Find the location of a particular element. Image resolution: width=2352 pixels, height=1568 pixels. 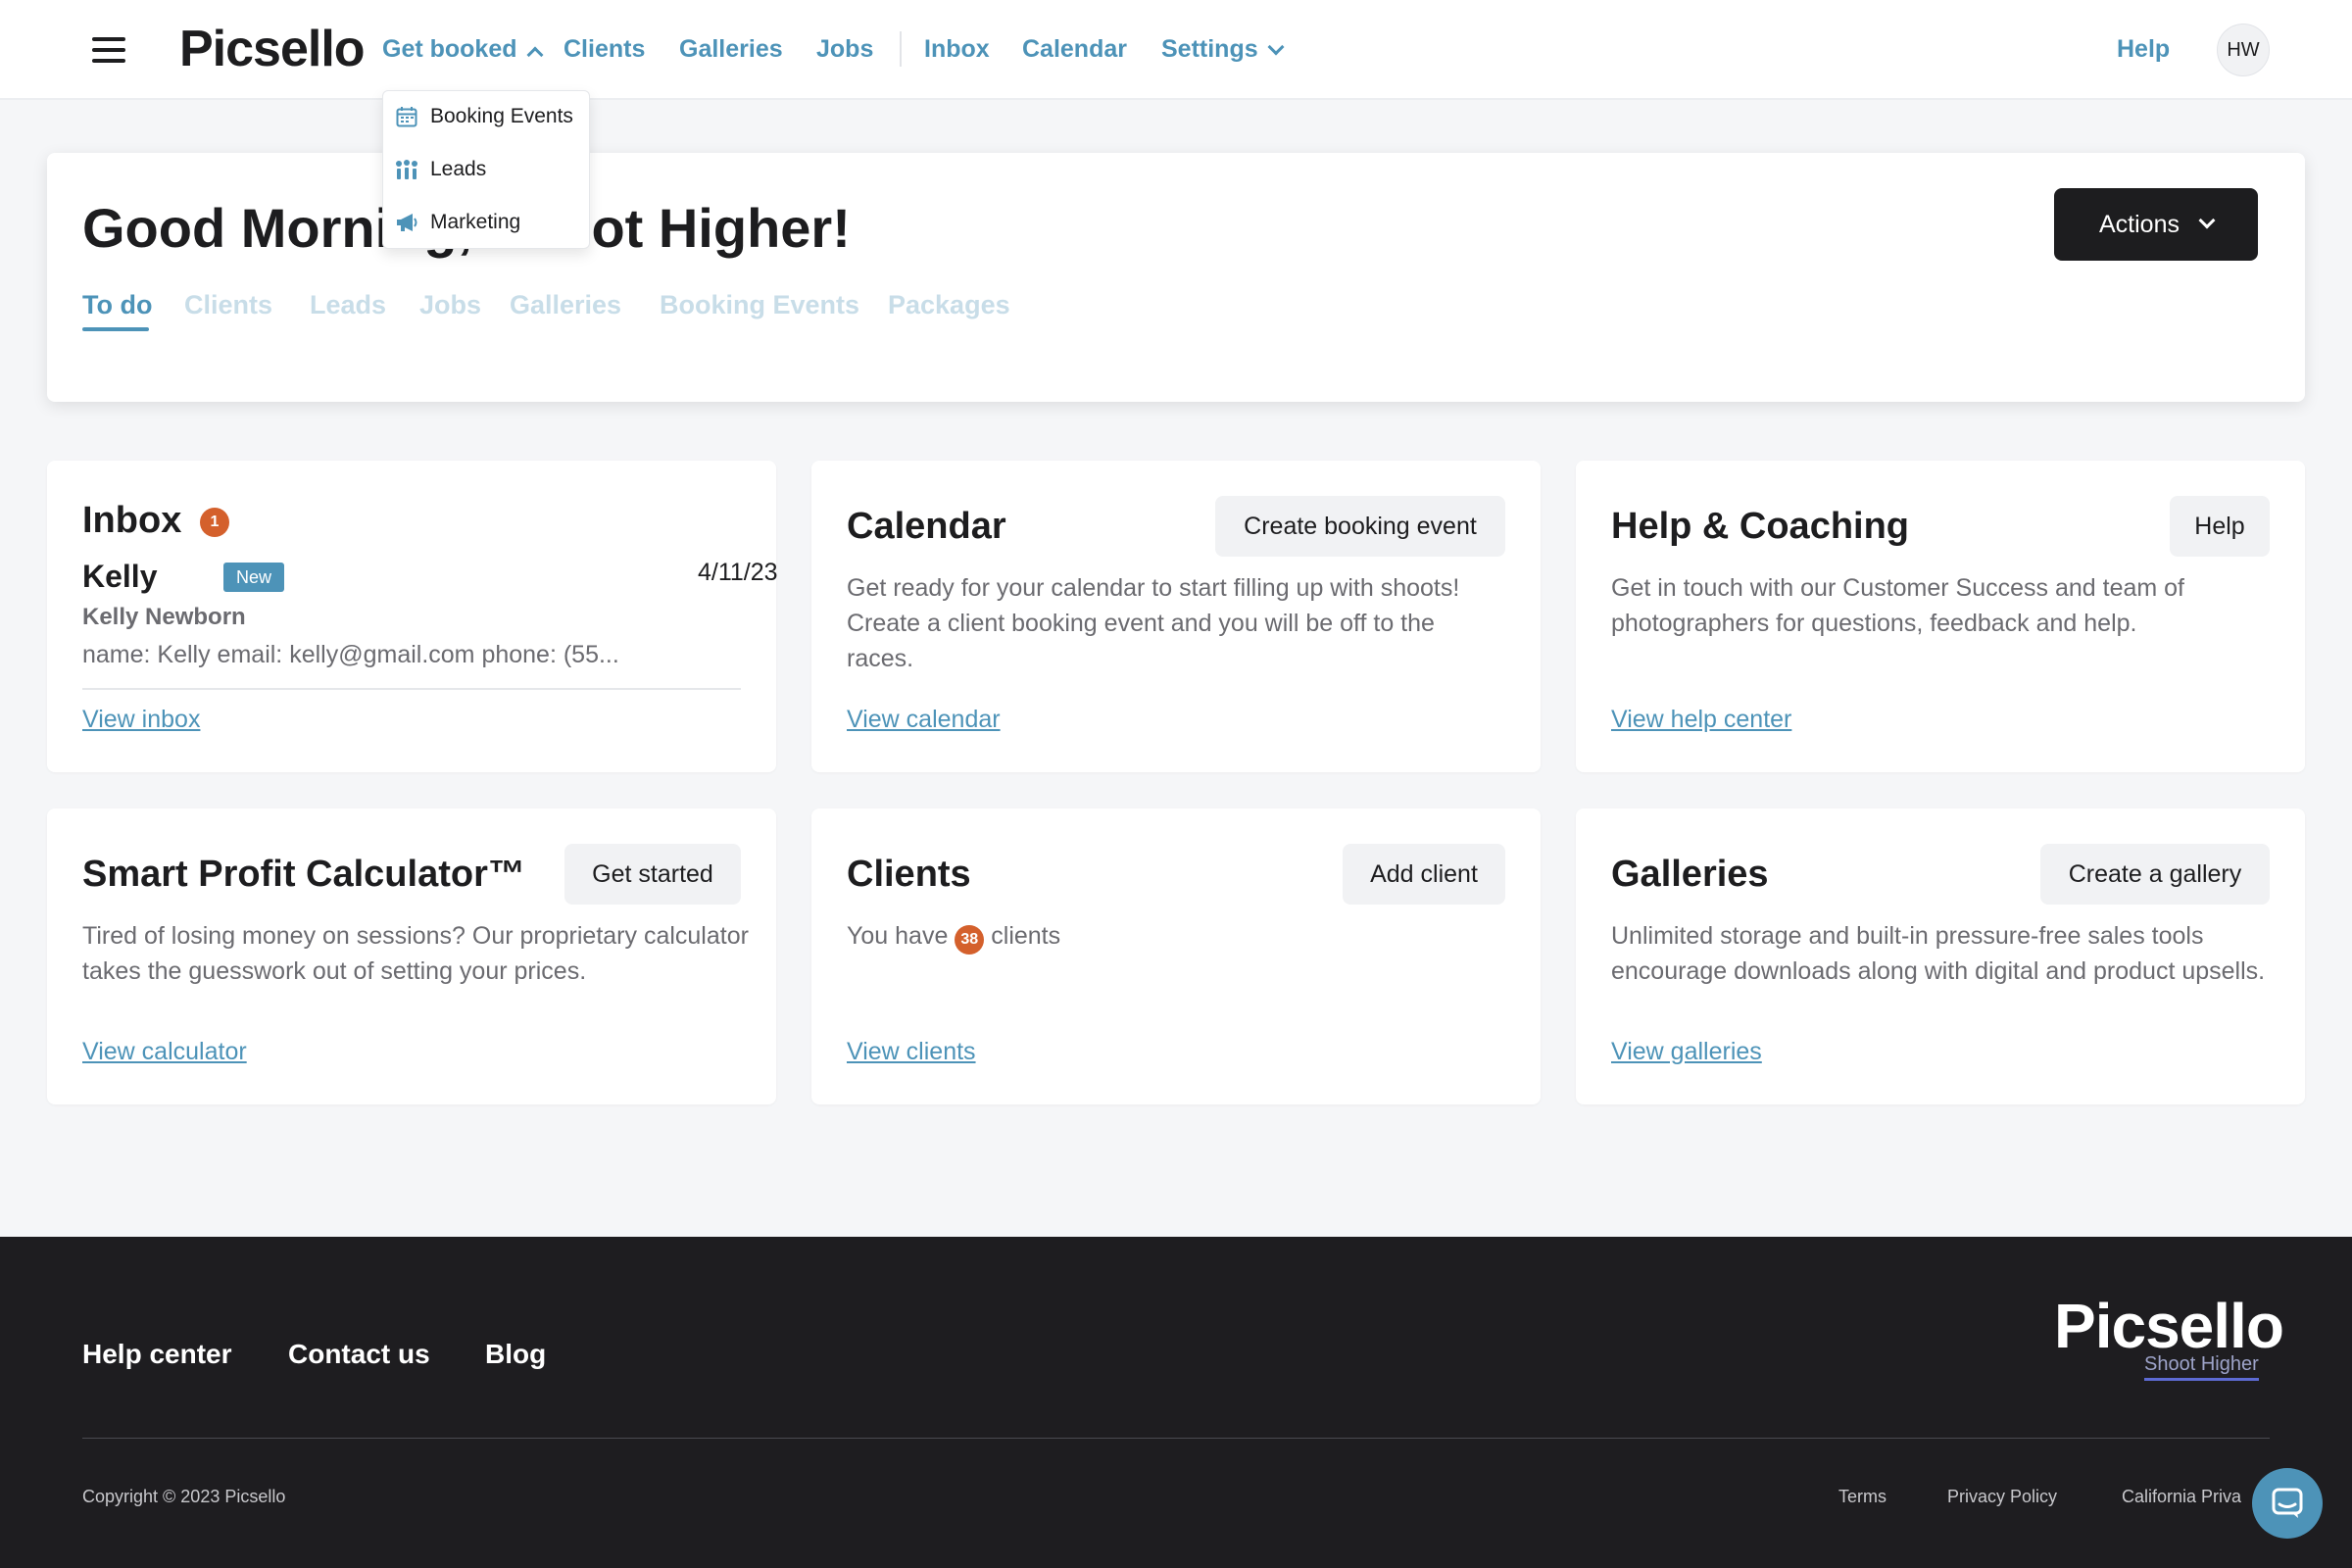

tab-galleries: Galleries is located at coordinates (565, 305).